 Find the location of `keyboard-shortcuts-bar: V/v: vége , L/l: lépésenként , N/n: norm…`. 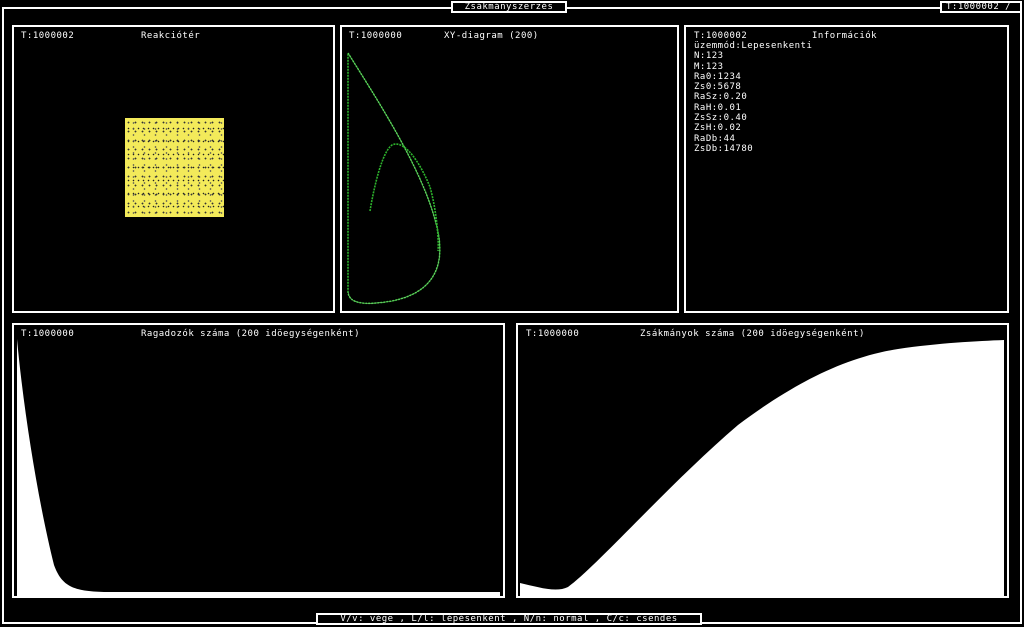

keyboard-shortcuts-bar: V/v: vége , L/l: lépésenként , N/n: norm… is located at coordinates (509, 619).